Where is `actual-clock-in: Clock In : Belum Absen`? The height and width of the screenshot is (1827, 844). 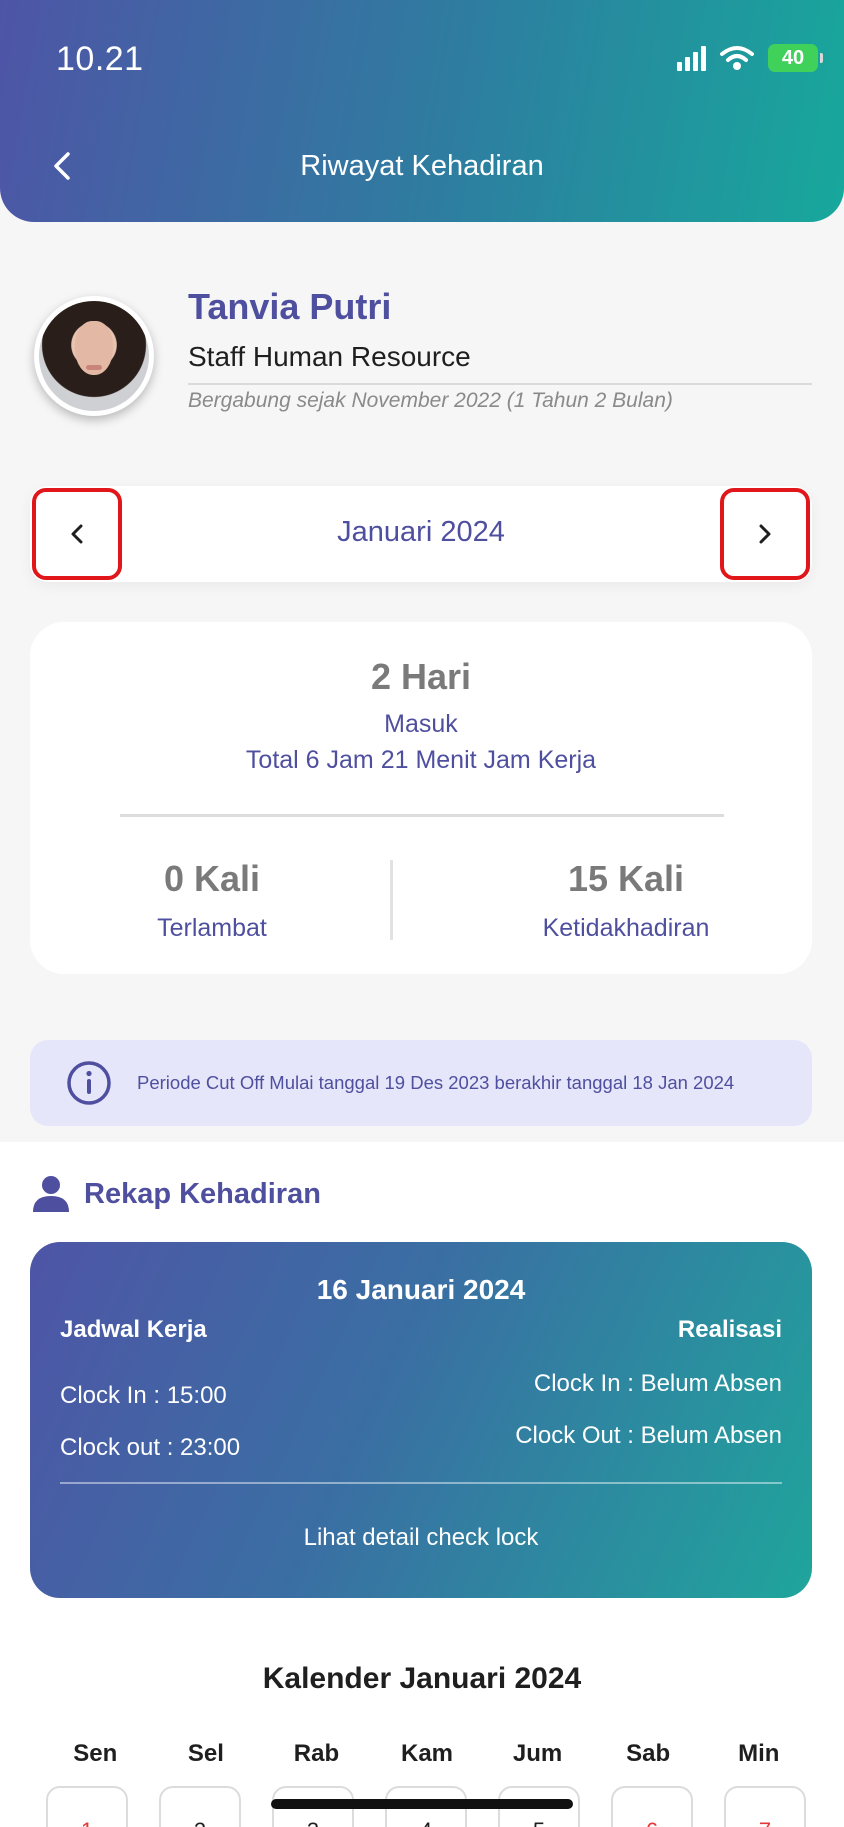 actual-clock-in: Clock In : Belum Absen is located at coordinates (657, 1383).